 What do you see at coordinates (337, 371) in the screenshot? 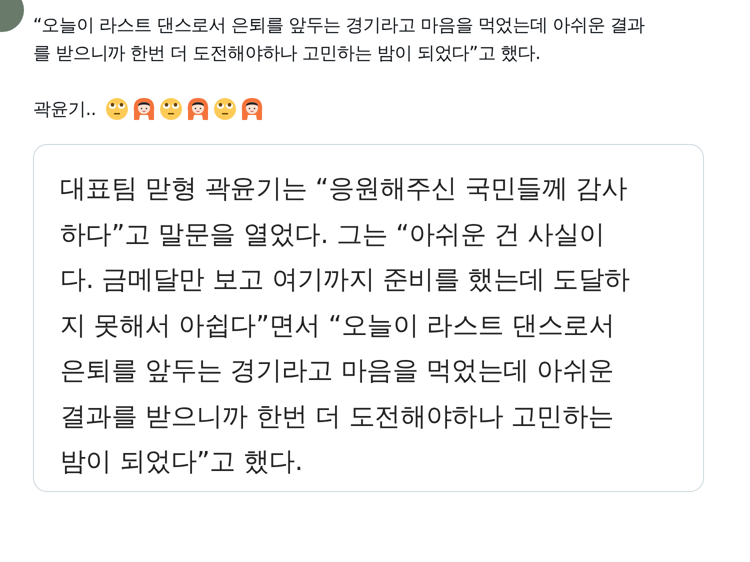
I see `quoted-text-line: 은퇴를 앞두는 경기라고 마음을 먹었는데 아쉬운` at bounding box center [337, 371].